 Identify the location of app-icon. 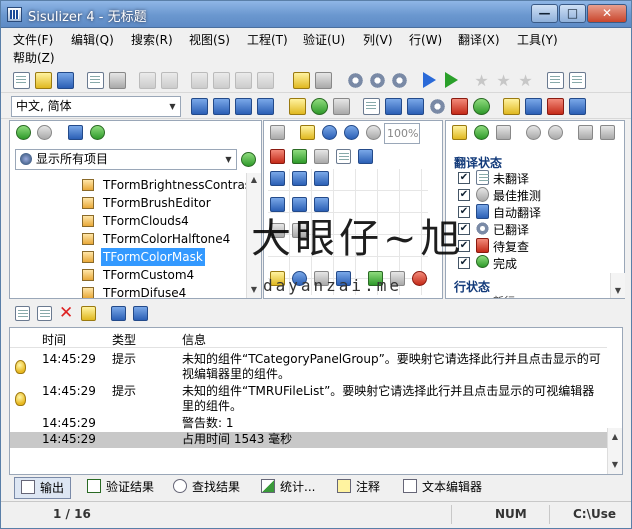
(14, 14).